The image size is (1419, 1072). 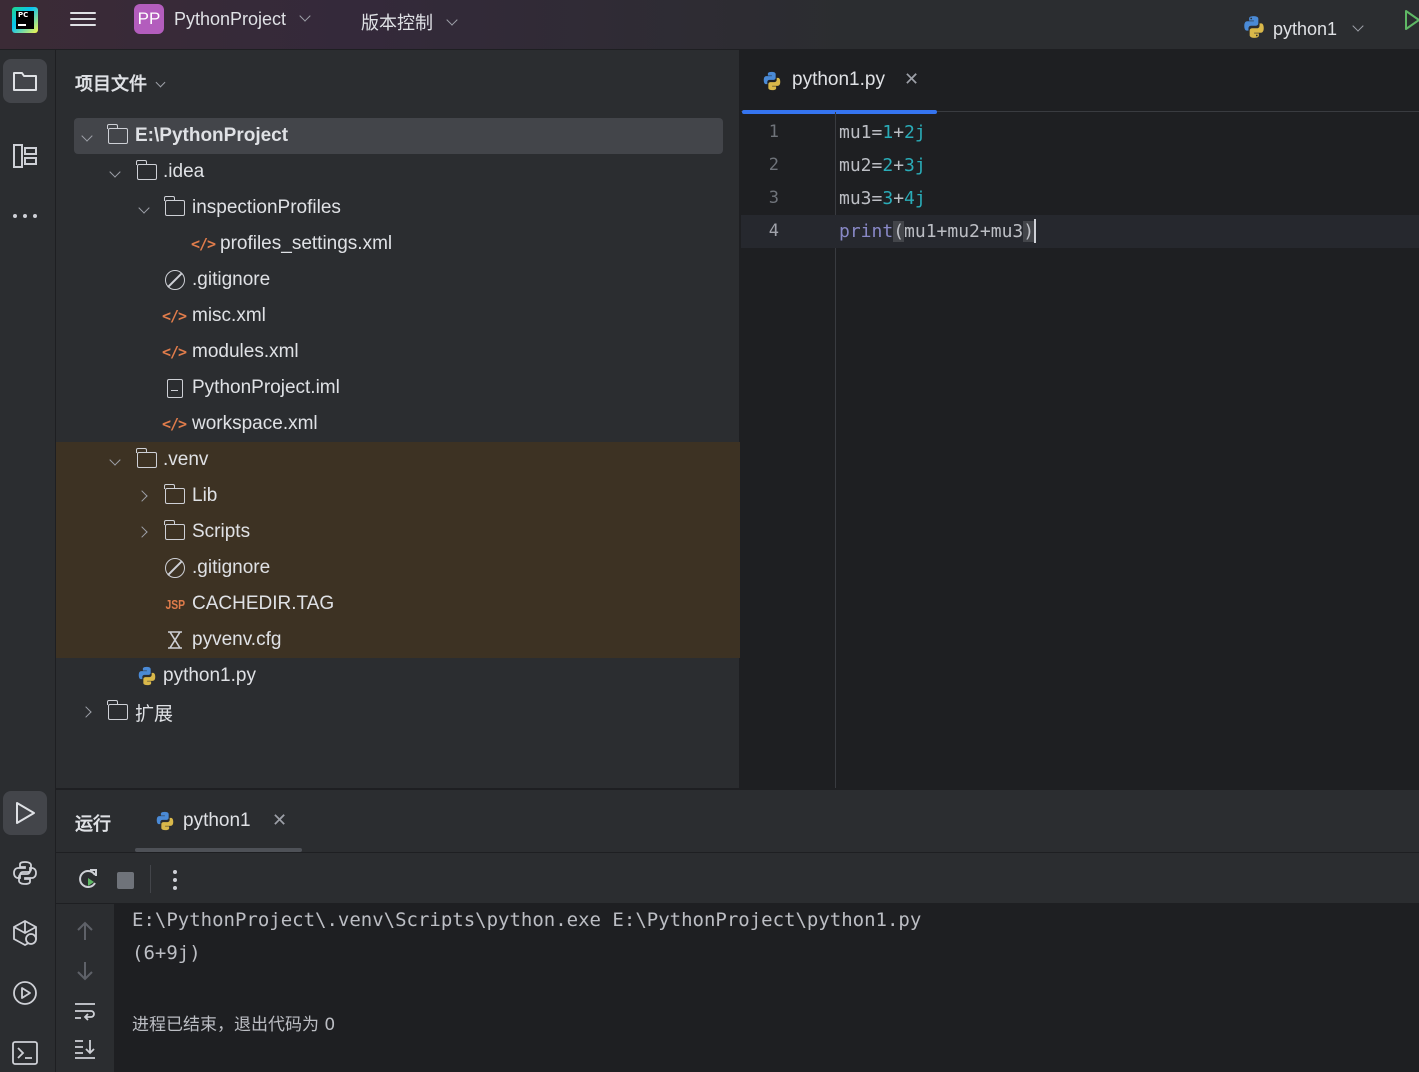 What do you see at coordinates (861, 198) in the screenshot?
I see `code-token: mu3=` at bounding box center [861, 198].